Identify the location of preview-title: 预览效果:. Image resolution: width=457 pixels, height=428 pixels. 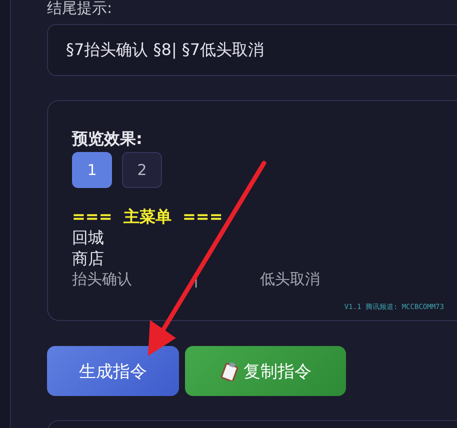
(108, 139).